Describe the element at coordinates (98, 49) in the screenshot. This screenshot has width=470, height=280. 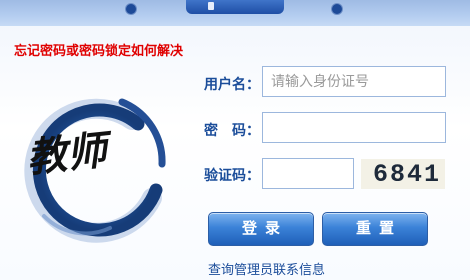
I see `forgot-password-link: 忘记密码或密码锁定如何解决` at that location.